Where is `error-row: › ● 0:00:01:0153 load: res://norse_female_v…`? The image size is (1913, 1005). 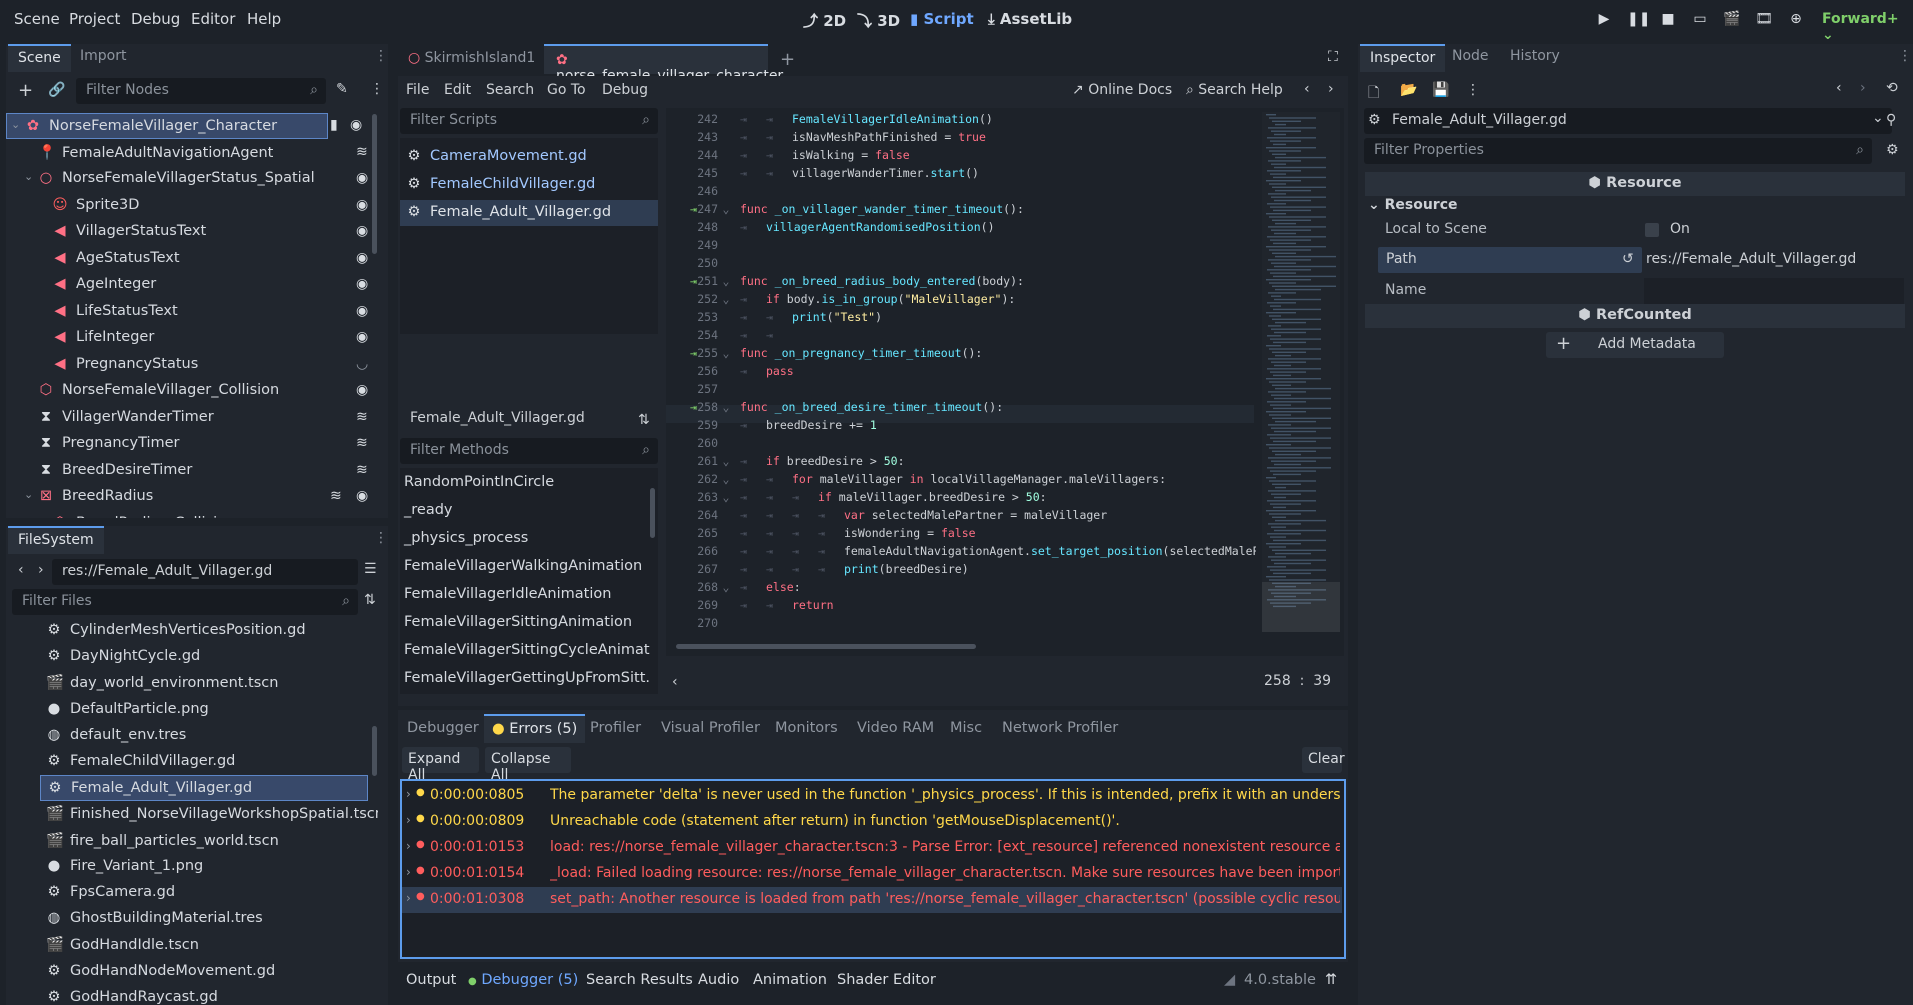 error-row: › ● 0:00:01:0153 load: res://norse_female_v… is located at coordinates (872, 848).